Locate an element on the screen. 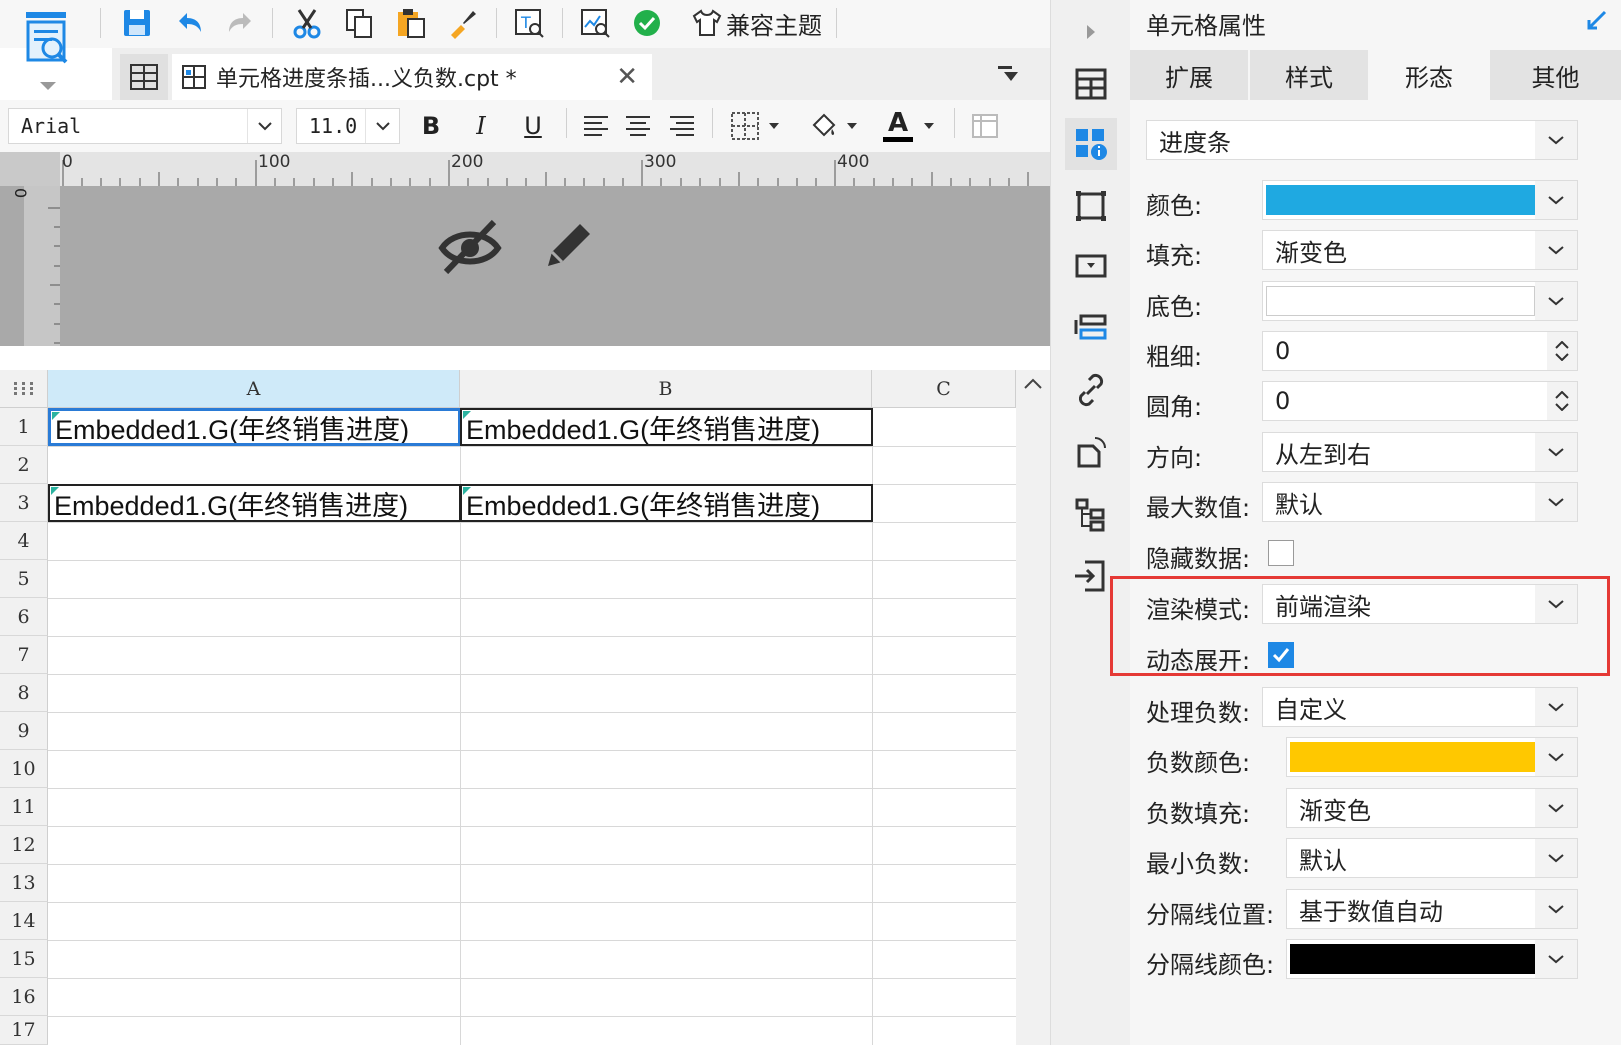 This screenshot has height=1045, width=1621. row-header: 7 is located at coordinates (24, 655).